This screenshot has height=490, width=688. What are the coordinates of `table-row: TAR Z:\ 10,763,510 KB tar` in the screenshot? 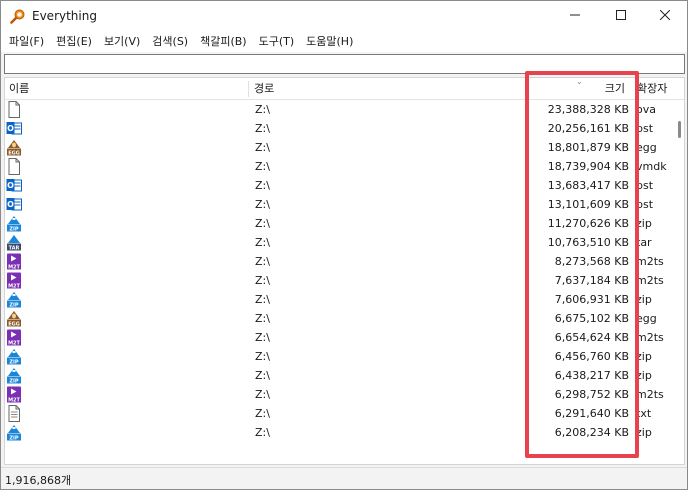 It's located at (341, 242).